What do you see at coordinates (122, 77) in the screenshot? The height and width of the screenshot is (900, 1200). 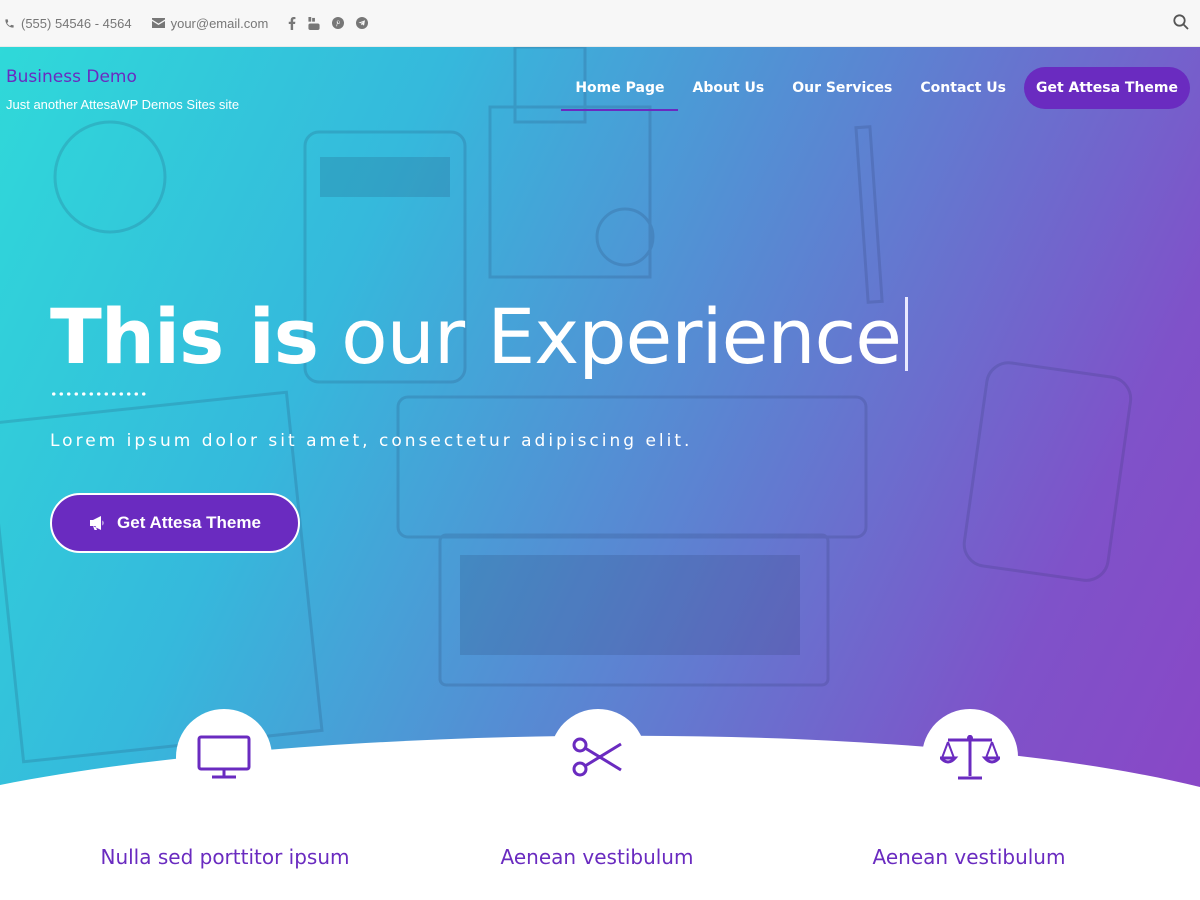 I see `site-title: Business Demo` at bounding box center [122, 77].